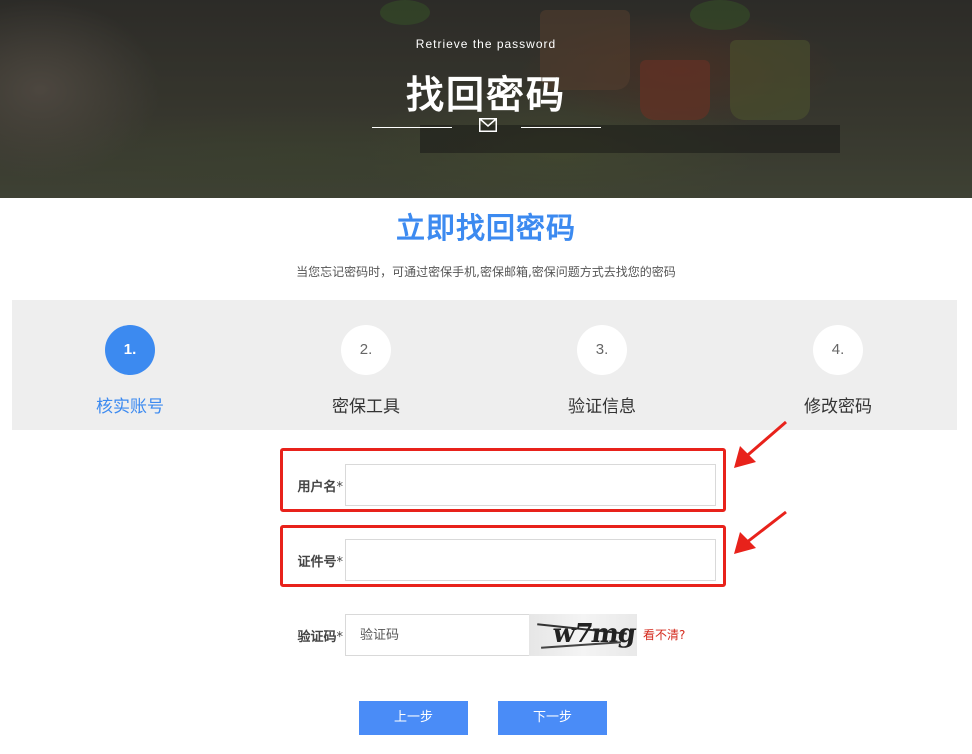 This screenshot has height=754, width=972. What do you see at coordinates (561, 127) in the screenshot?
I see `banner-divider-right` at bounding box center [561, 127].